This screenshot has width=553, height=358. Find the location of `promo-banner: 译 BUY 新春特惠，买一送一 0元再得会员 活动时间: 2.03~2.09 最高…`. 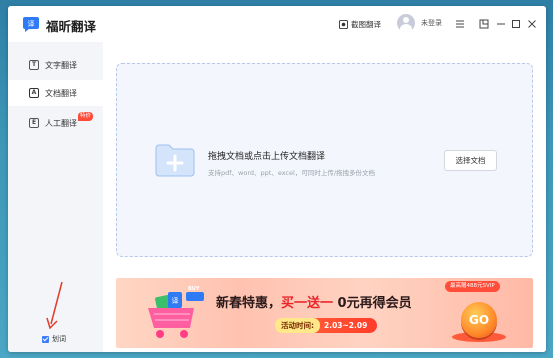

promo-banner: 译 BUY 新春特惠，买一送一 0元再得会员 活动时间: 2.03~2.09 最高… is located at coordinates (324, 313).